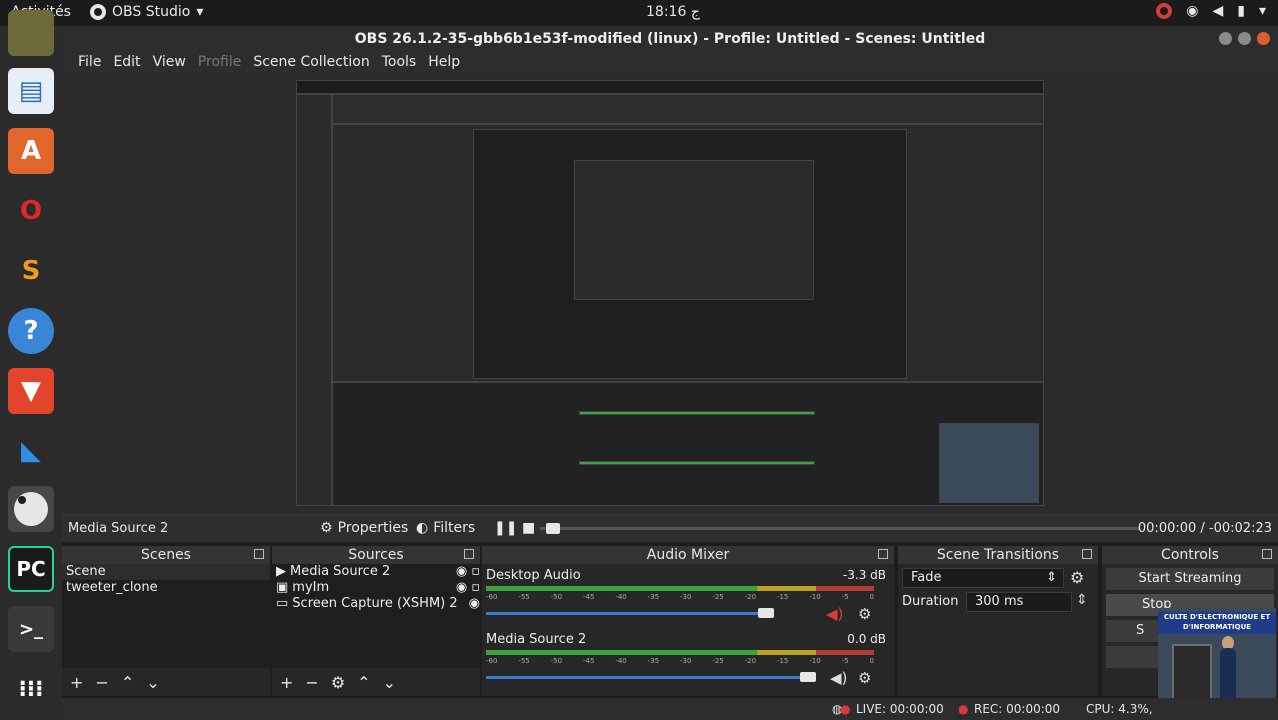 The image size is (1278, 720). What do you see at coordinates (1217, 11) in the screenshot?
I see `volume-icon: ◀` at bounding box center [1217, 11].